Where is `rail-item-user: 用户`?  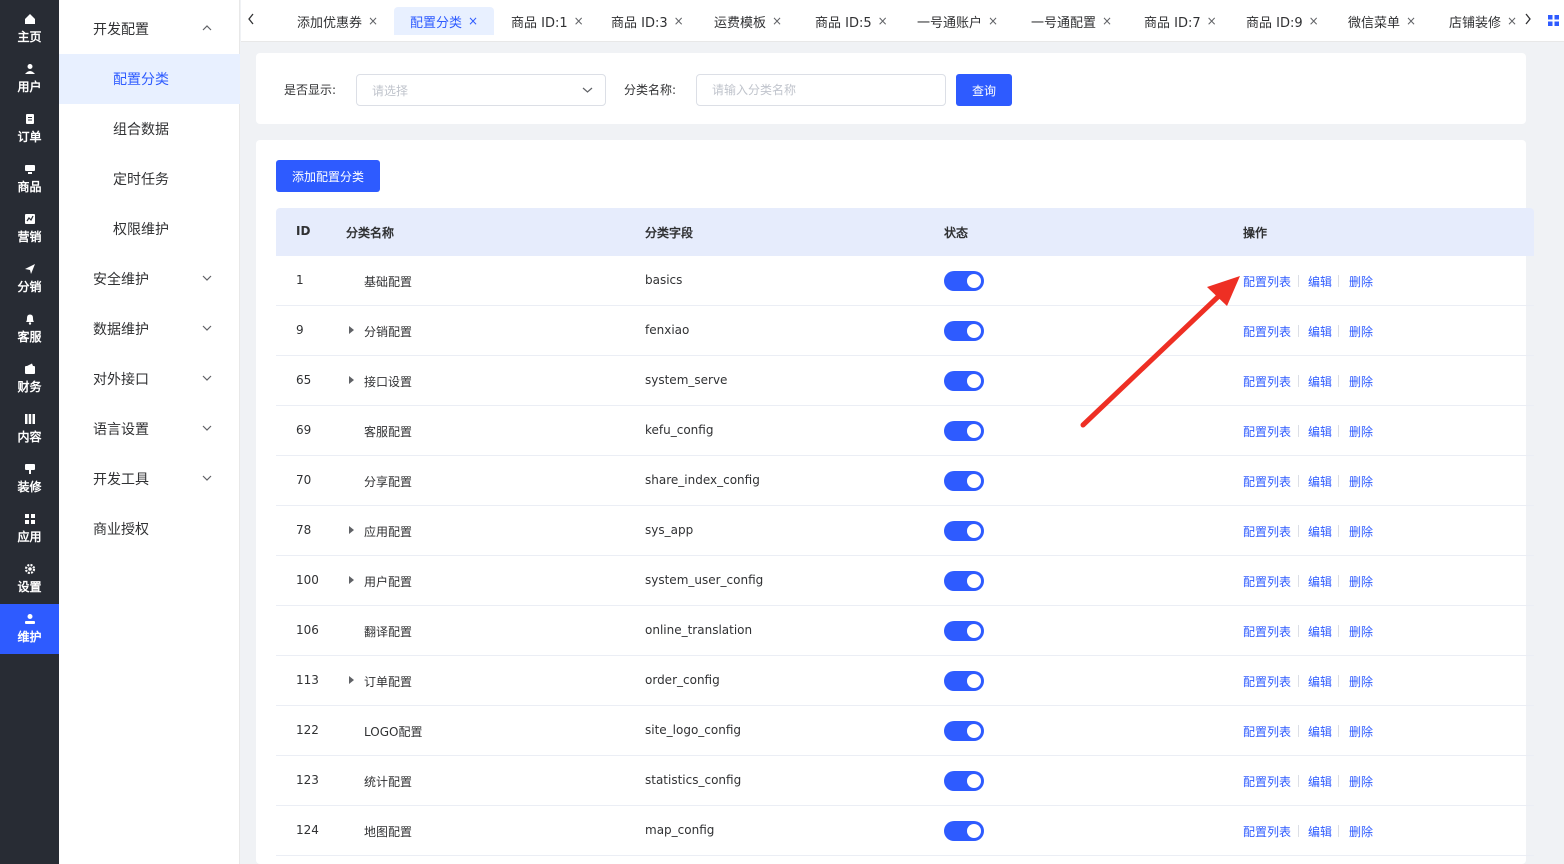 rail-item-user: 用户 is located at coordinates (29, 79).